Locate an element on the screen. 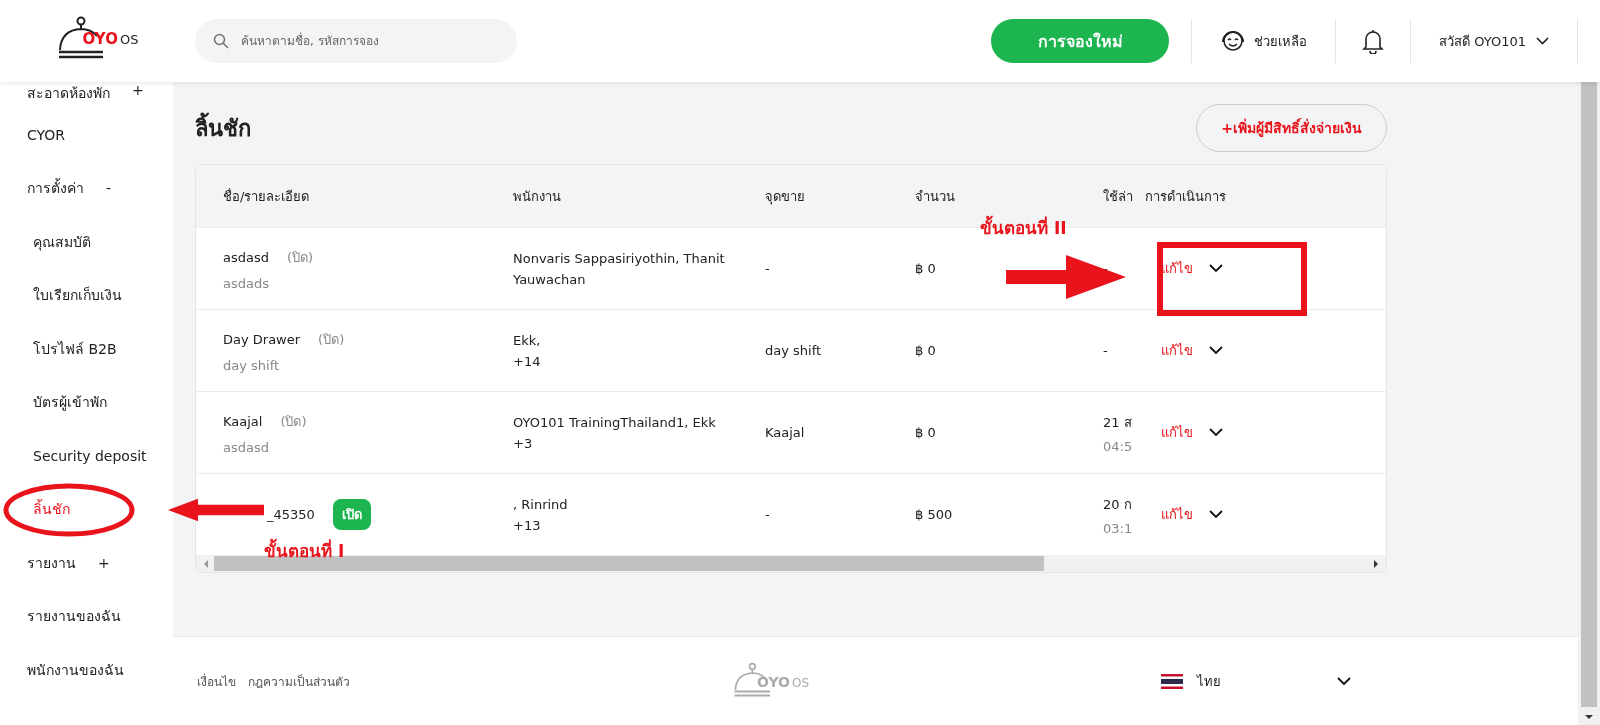 This screenshot has height=725, width=1600. last-used-text: 03:1 is located at coordinates (1118, 528).